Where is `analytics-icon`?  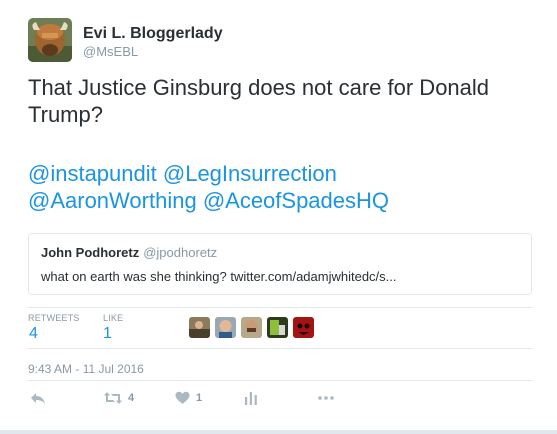
analytics-icon is located at coordinates (251, 398).